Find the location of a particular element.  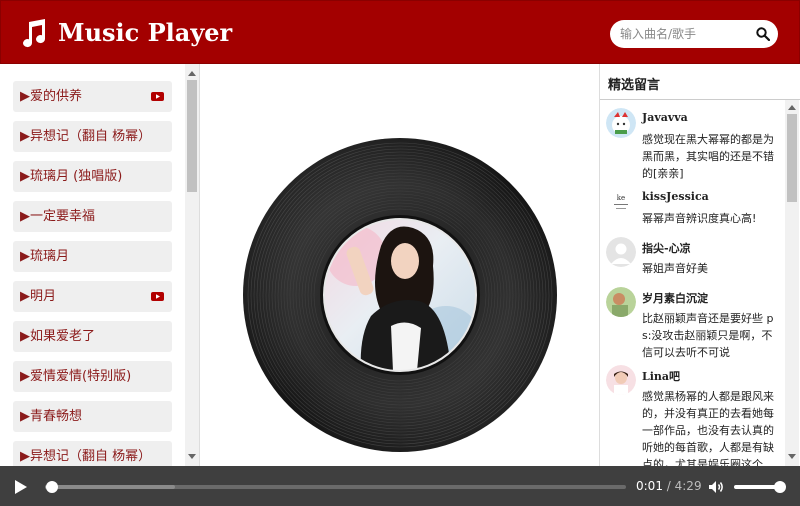

search-box is located at coordinates (694, 34).